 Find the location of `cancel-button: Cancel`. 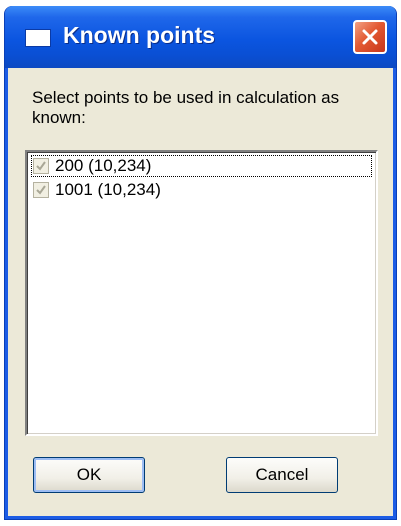

cancel-button: Cancel is located at coordinates (282, 475).